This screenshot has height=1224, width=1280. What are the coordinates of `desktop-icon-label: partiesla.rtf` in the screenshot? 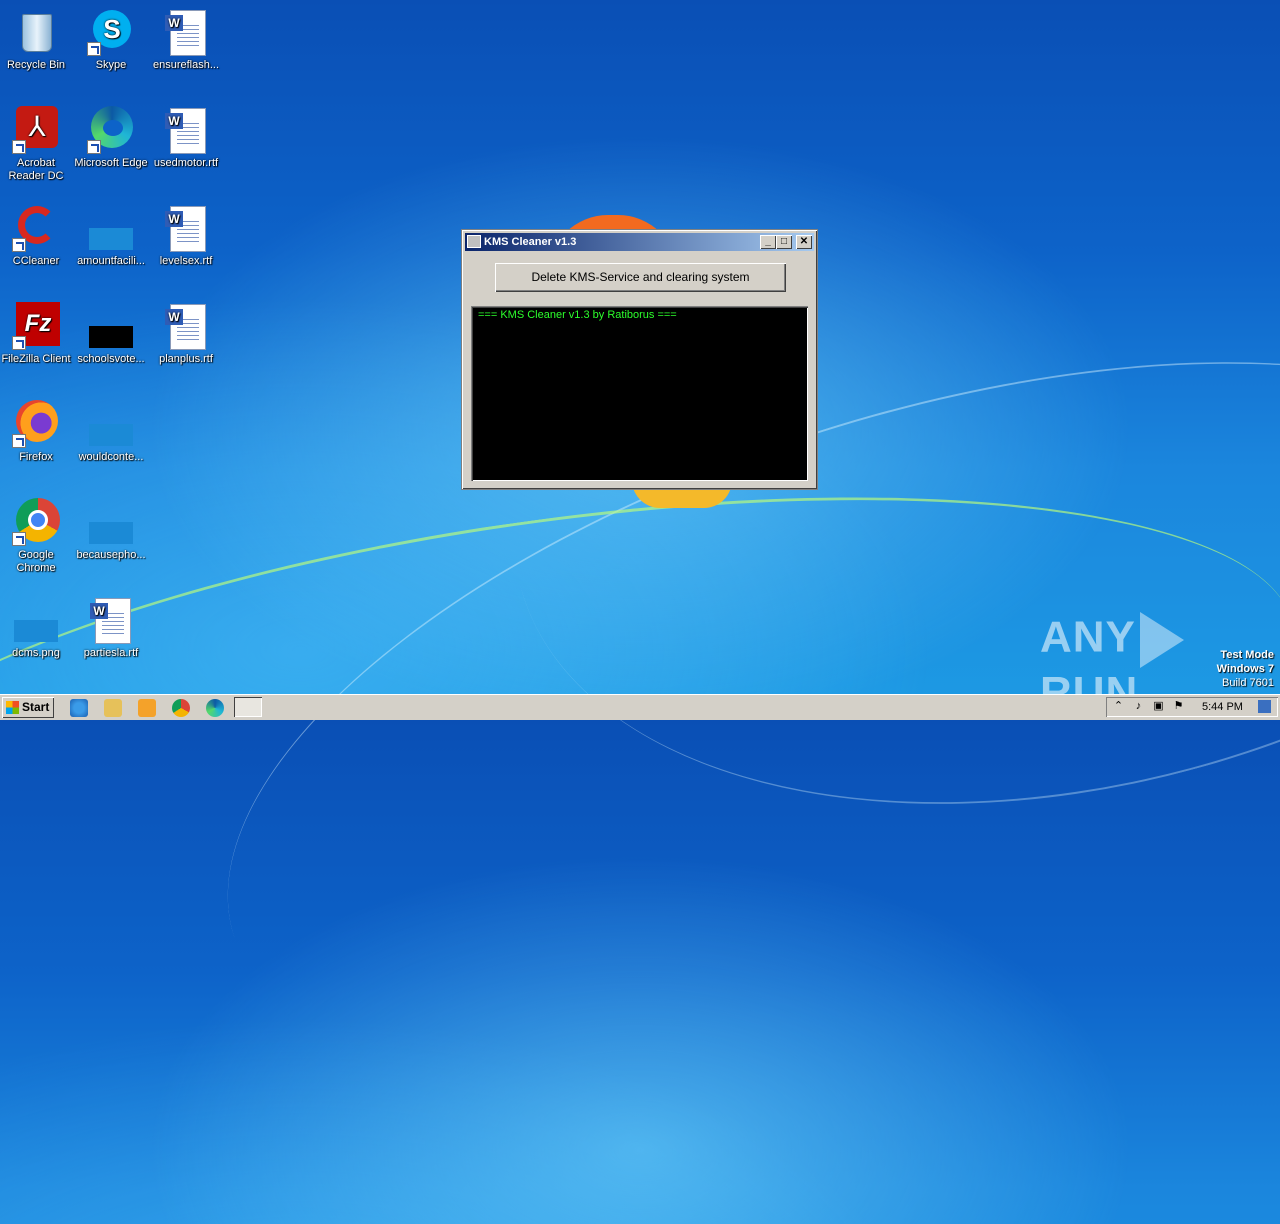 It's located at (111, 653).